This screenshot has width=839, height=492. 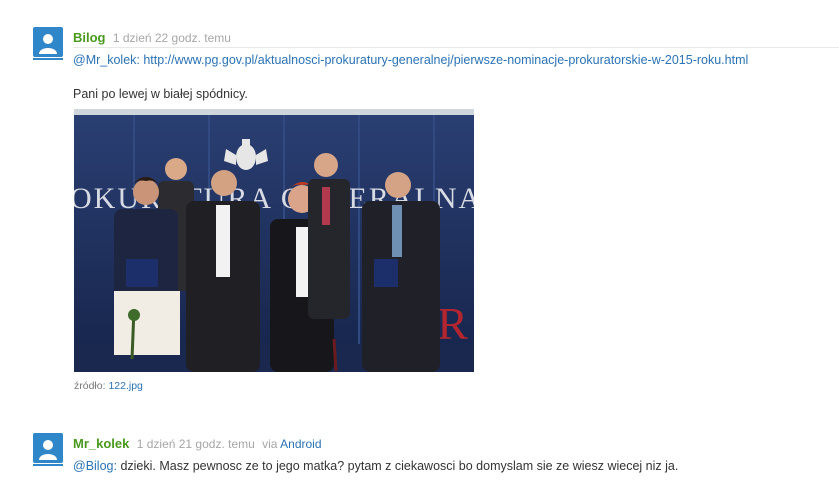 I want to click on comment-text: Pani po lewej w białej spódnicy., so click(x=160, y=94).